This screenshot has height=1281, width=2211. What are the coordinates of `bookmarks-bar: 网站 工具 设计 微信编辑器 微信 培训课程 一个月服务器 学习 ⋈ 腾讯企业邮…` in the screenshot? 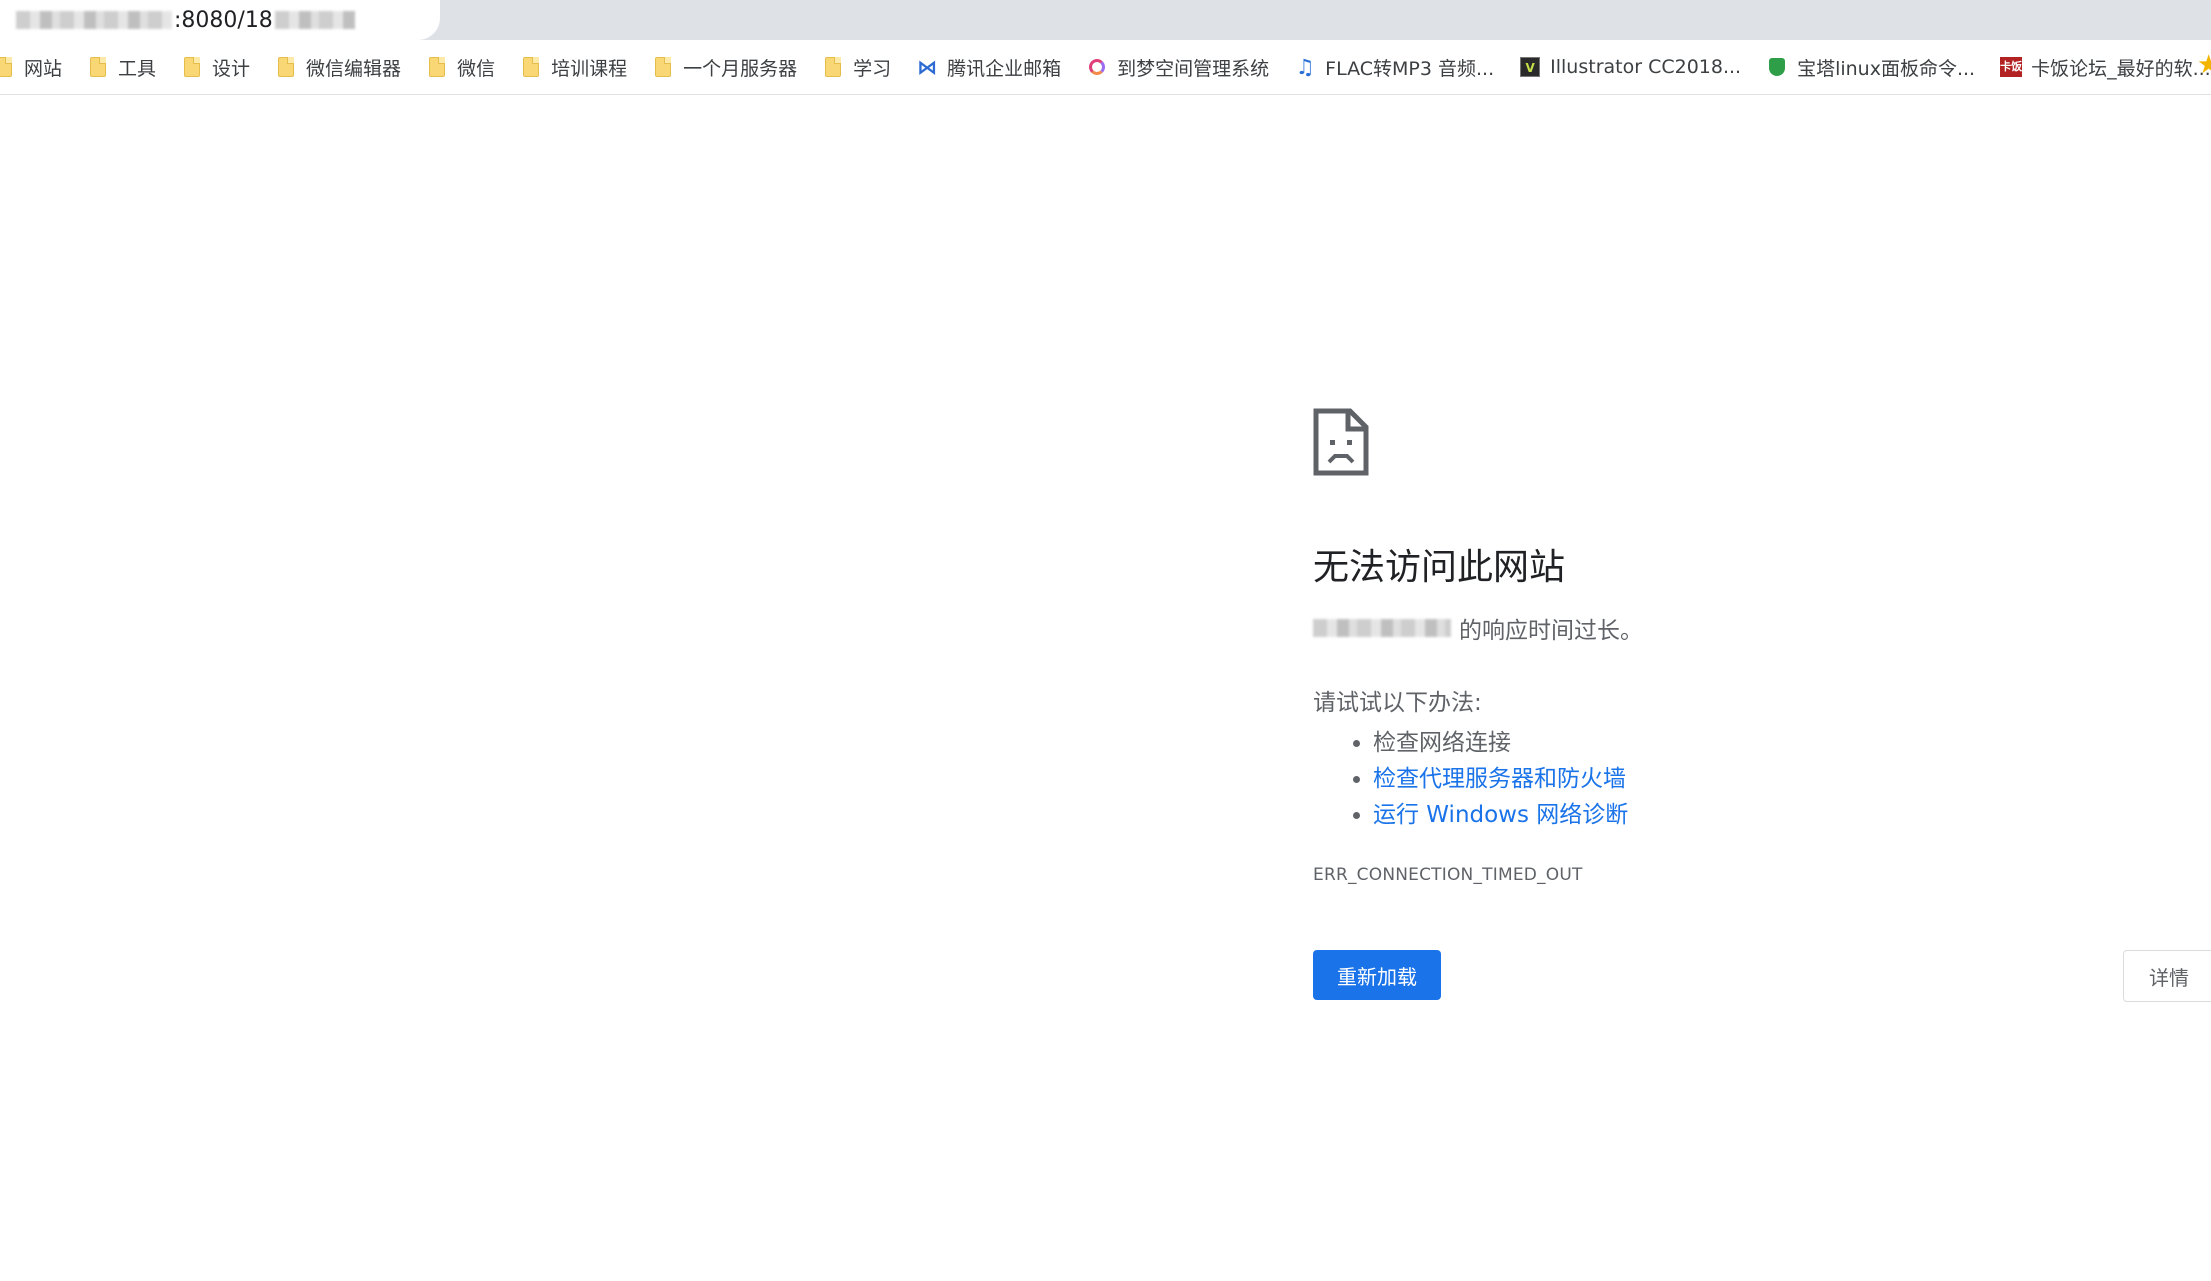 It's located at (1105, 67).